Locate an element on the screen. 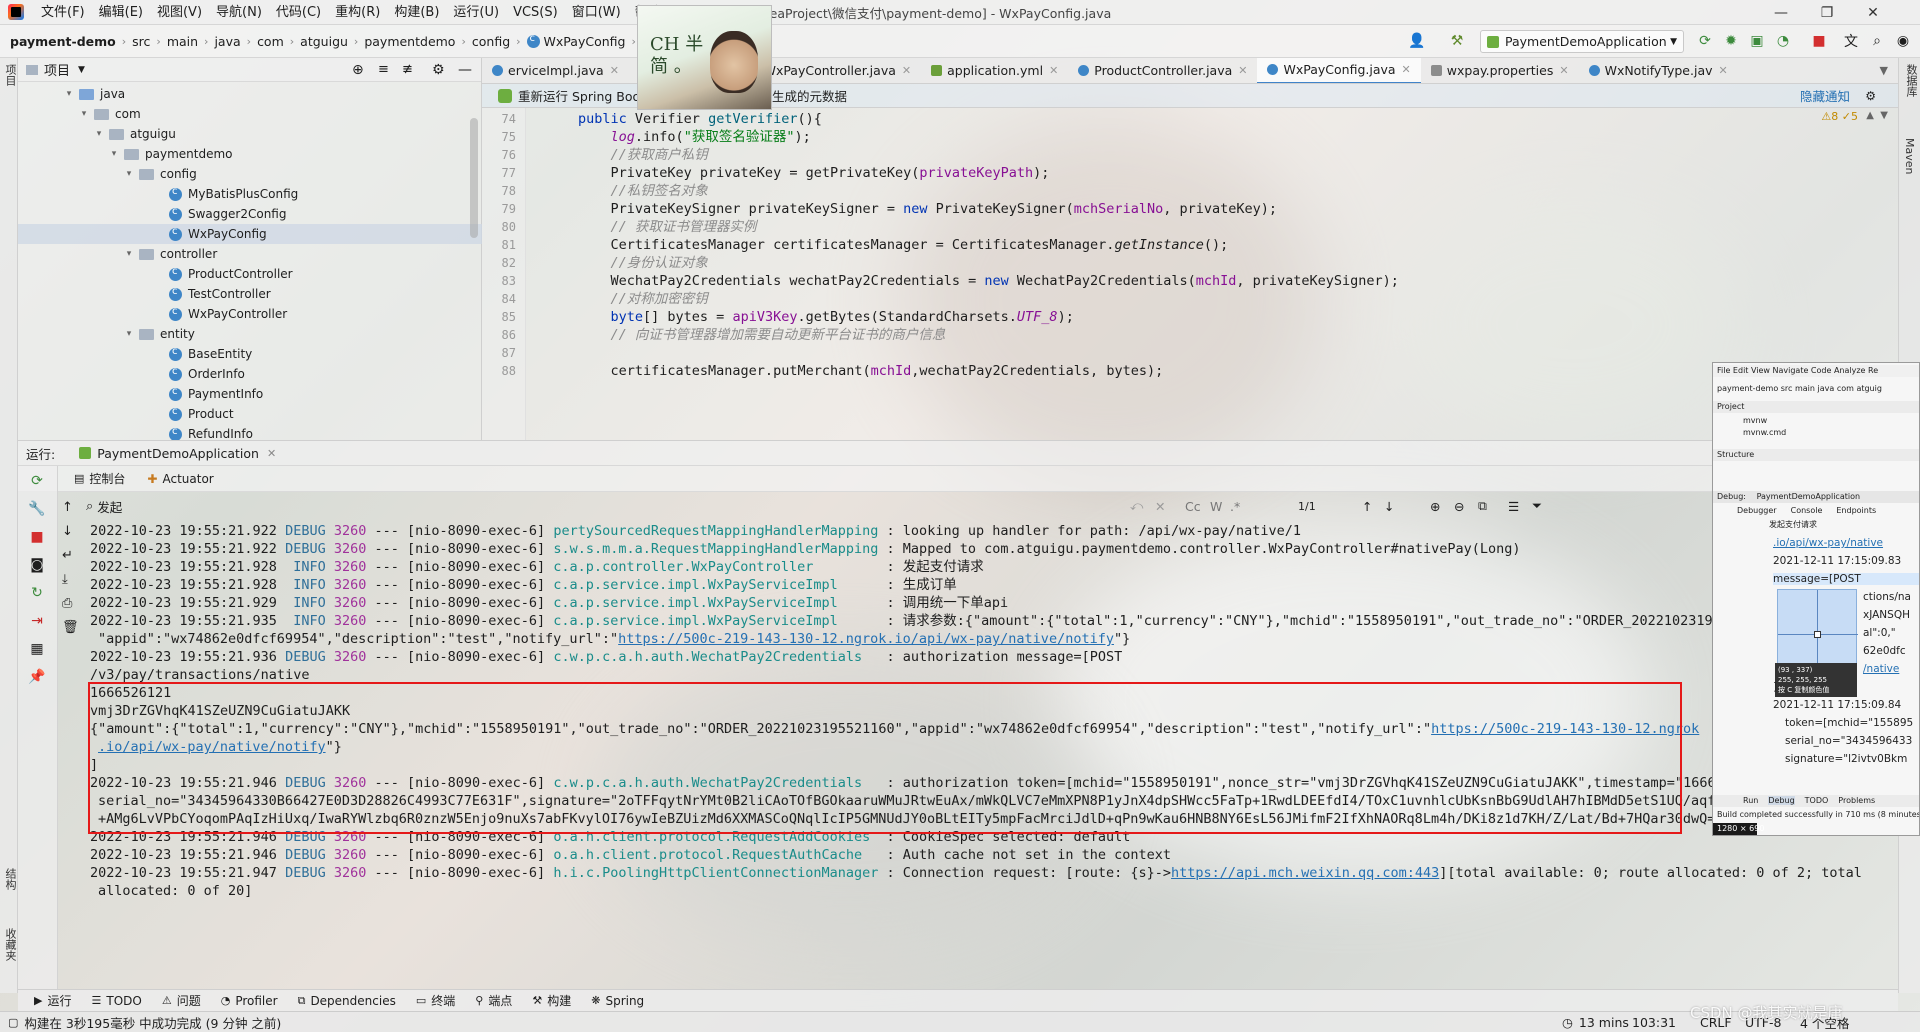 The width and height of the screenshot is (1920, 1032). bottom-tab-endpoints: ⚲ 端点 is located at coordinates (493, 1000).